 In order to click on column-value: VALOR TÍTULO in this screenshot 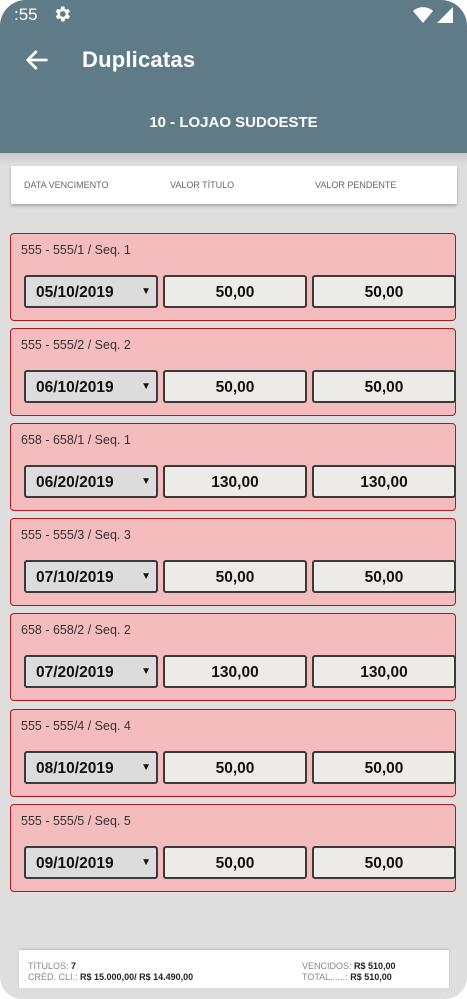, I will do `click(202, 185)`.